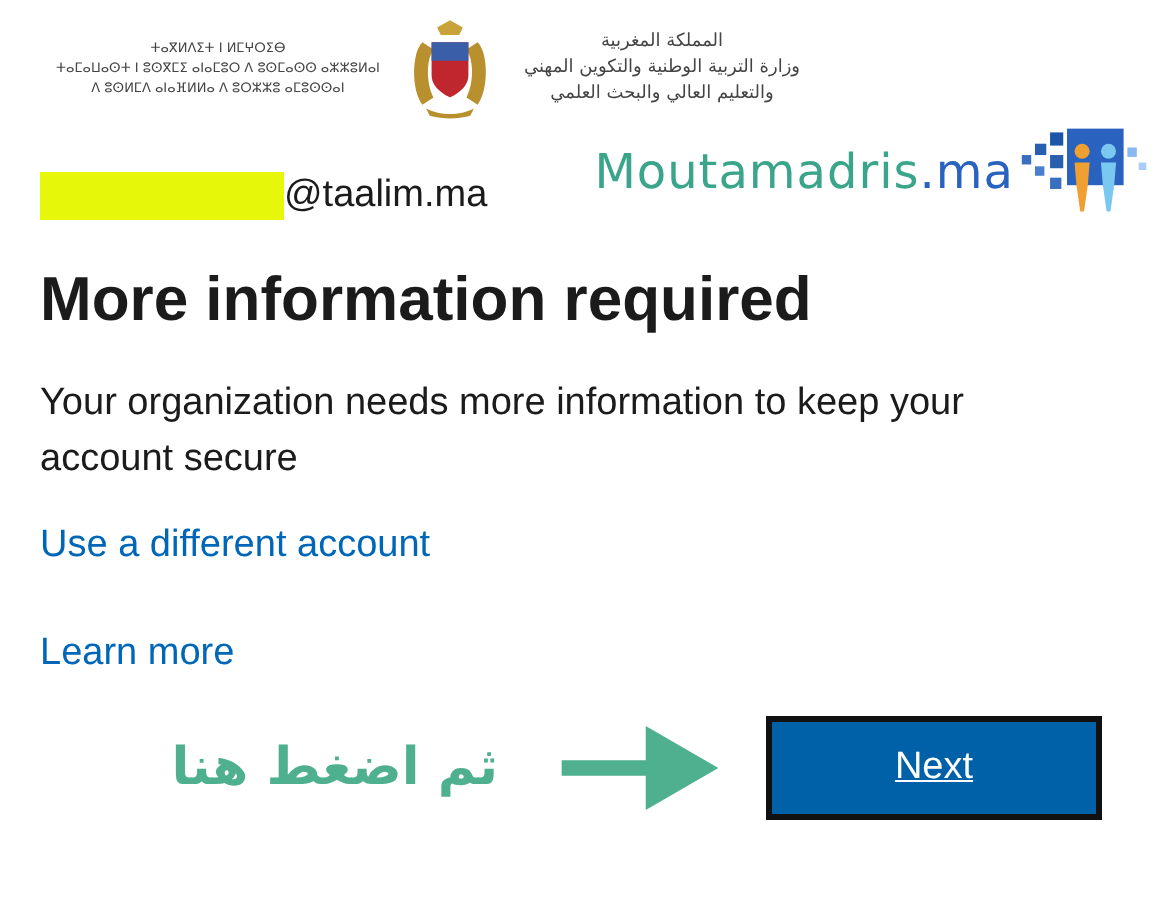 The image size is (1162, 904). What do you see at coordinates (662, 68) in the screenshot?
I see `logo-text: وزارة التربية الوطنية والتكوين المهني` at bounding box center [662, 68].